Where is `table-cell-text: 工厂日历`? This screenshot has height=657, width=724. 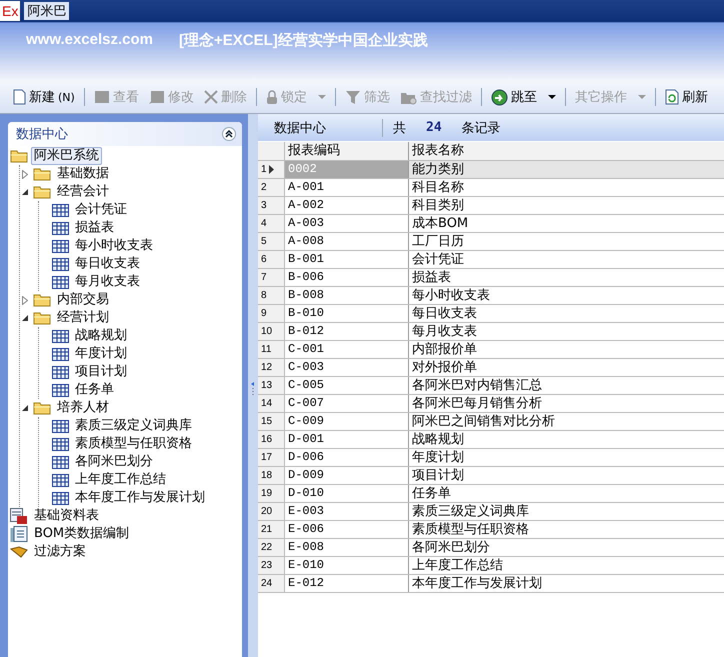 table-cell-text: 工厂日历 is located at coordinates (438, 241).